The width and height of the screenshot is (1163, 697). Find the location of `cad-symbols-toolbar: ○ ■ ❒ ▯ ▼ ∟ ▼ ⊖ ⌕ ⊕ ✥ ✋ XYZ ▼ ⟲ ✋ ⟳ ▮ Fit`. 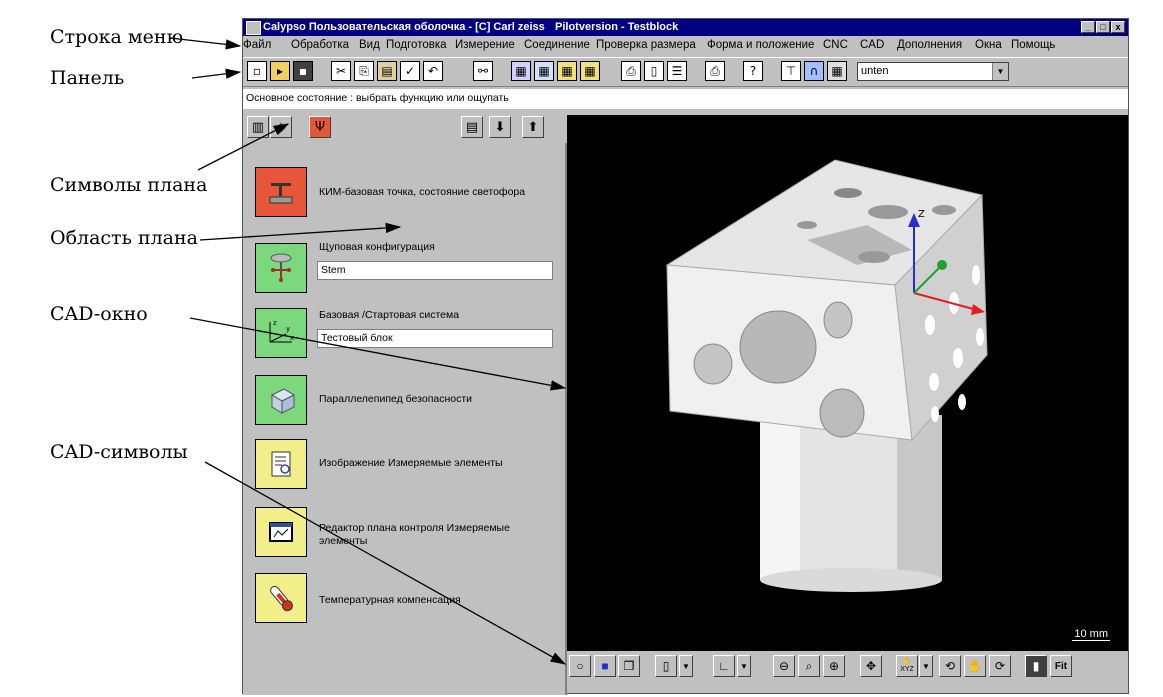

cad-symbols-toolbar: ○ ■ ❒ ▯ ▼ ∟ ▼ ⊖ ⌕ ⊕ ✥ ✋ XYZ ▼ ⟲ ✋ ⟳ ▮ Fit is located at coordinates (847, 672).